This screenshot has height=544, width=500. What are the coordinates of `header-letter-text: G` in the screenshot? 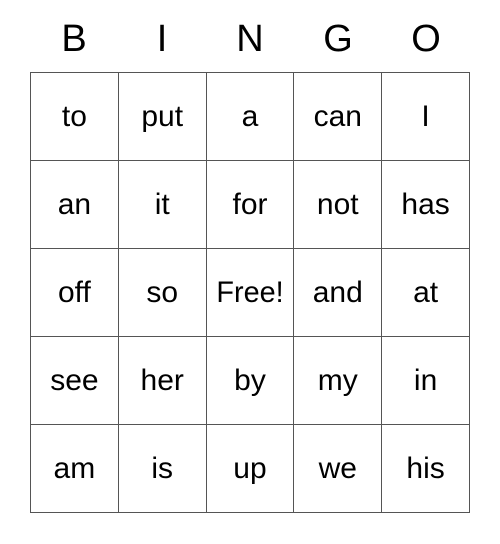 It's located at (338, 39).